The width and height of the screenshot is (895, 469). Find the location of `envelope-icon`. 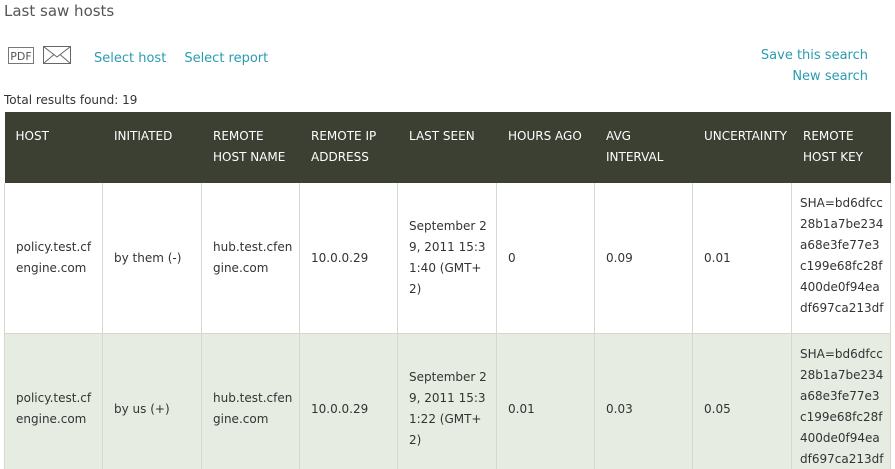

envelope-icon is located at coordinates (57, 55).